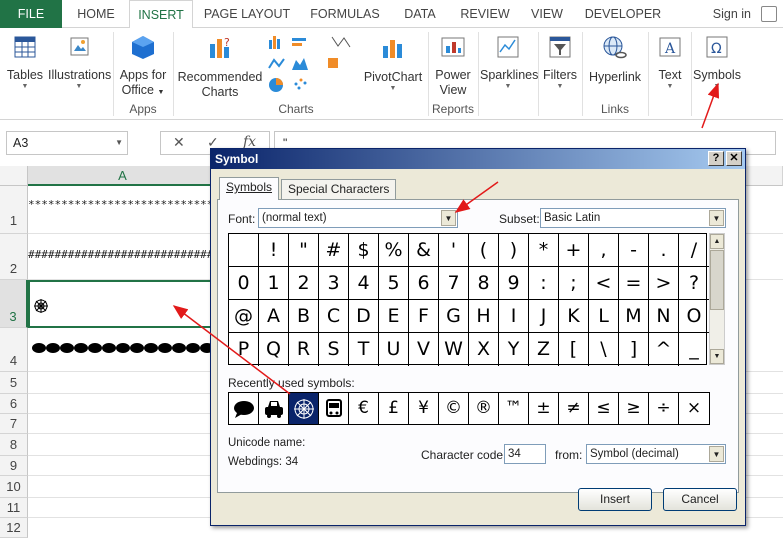 This screenshot has height=538, width=783. Describe the element at coordinates (574, 283) in the screenshot. I see `symbol-cell: ;` at that location.